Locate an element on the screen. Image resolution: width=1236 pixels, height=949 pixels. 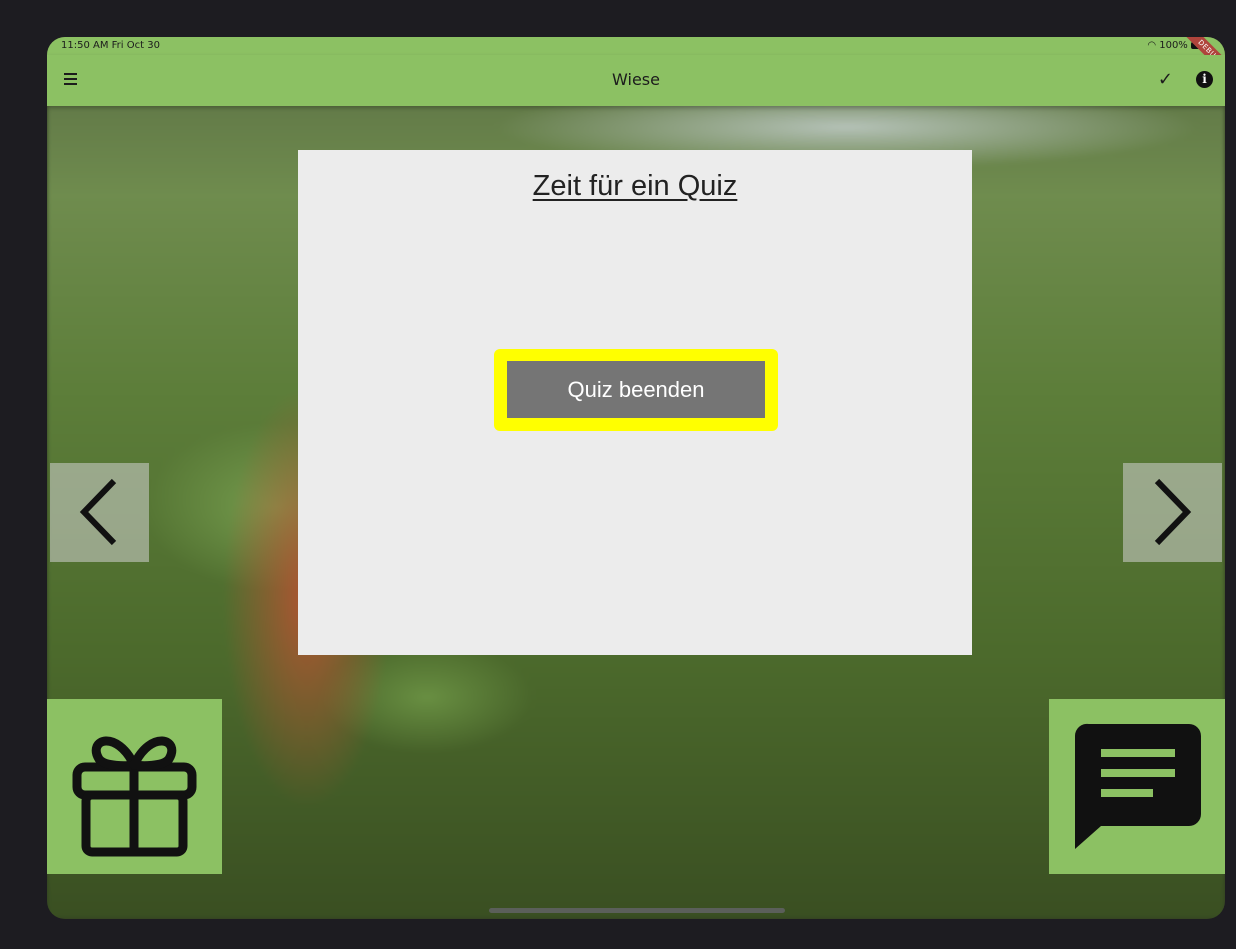
gift-button is located at coordinates (134, 786).